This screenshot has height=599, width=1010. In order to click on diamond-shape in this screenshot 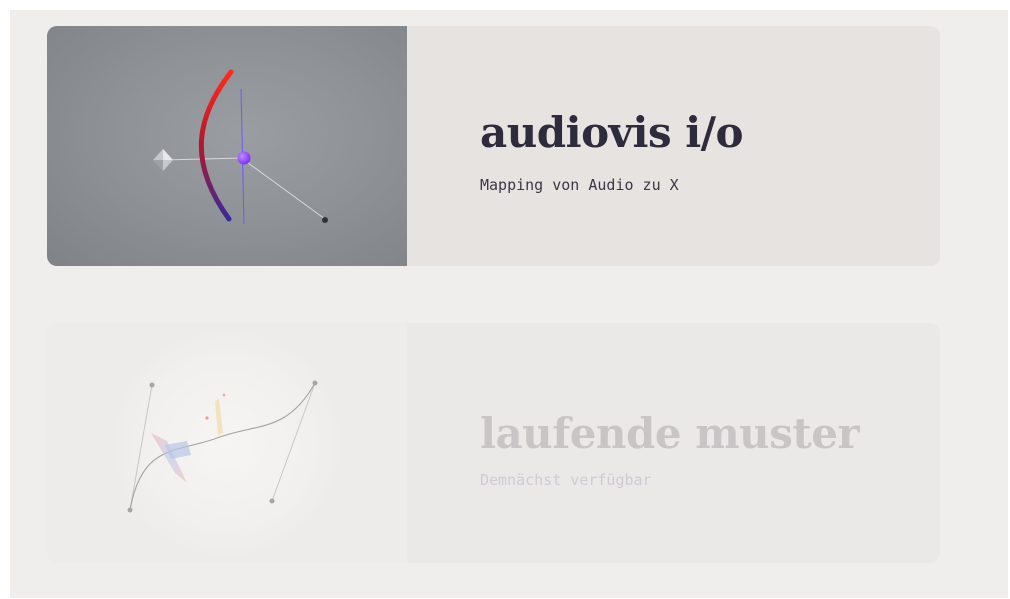, I will do `click(163, 160)`.